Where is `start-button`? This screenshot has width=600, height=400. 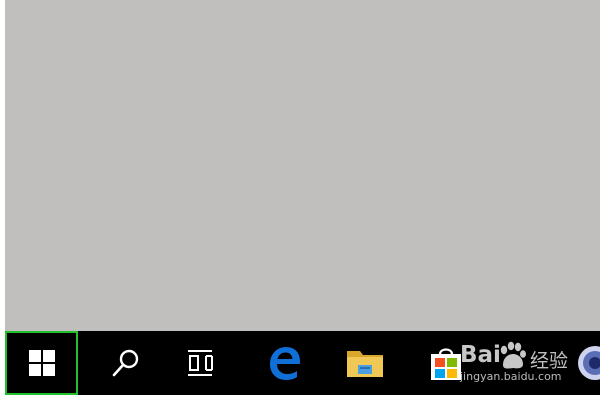
start-button is located at coordinates (41, 363).